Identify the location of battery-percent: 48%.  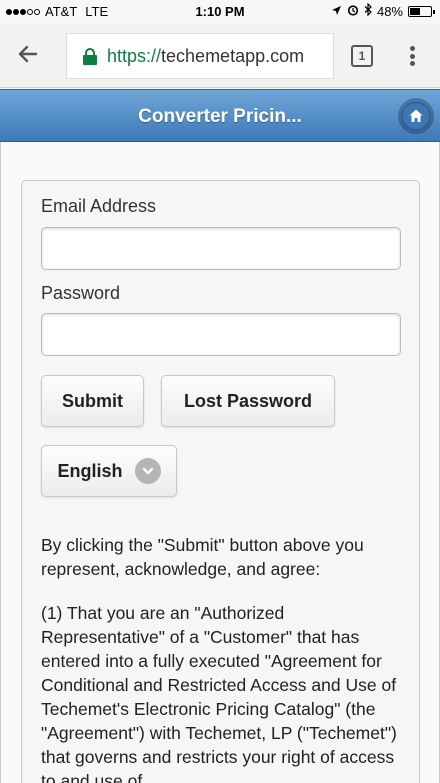
(389, 11).